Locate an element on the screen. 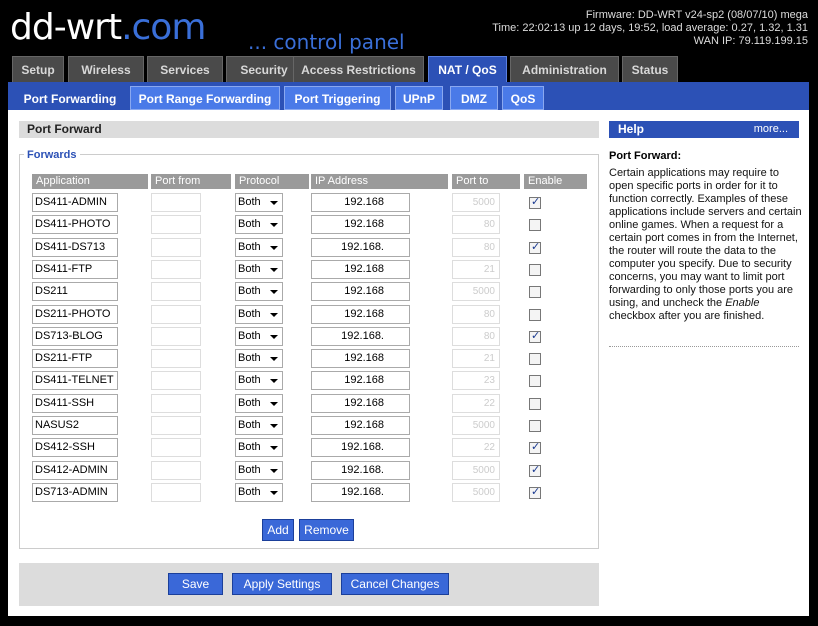 The height and width of the screenshot is (626, 818). subtab-qos: QoS is located at coordinates (523, 98).